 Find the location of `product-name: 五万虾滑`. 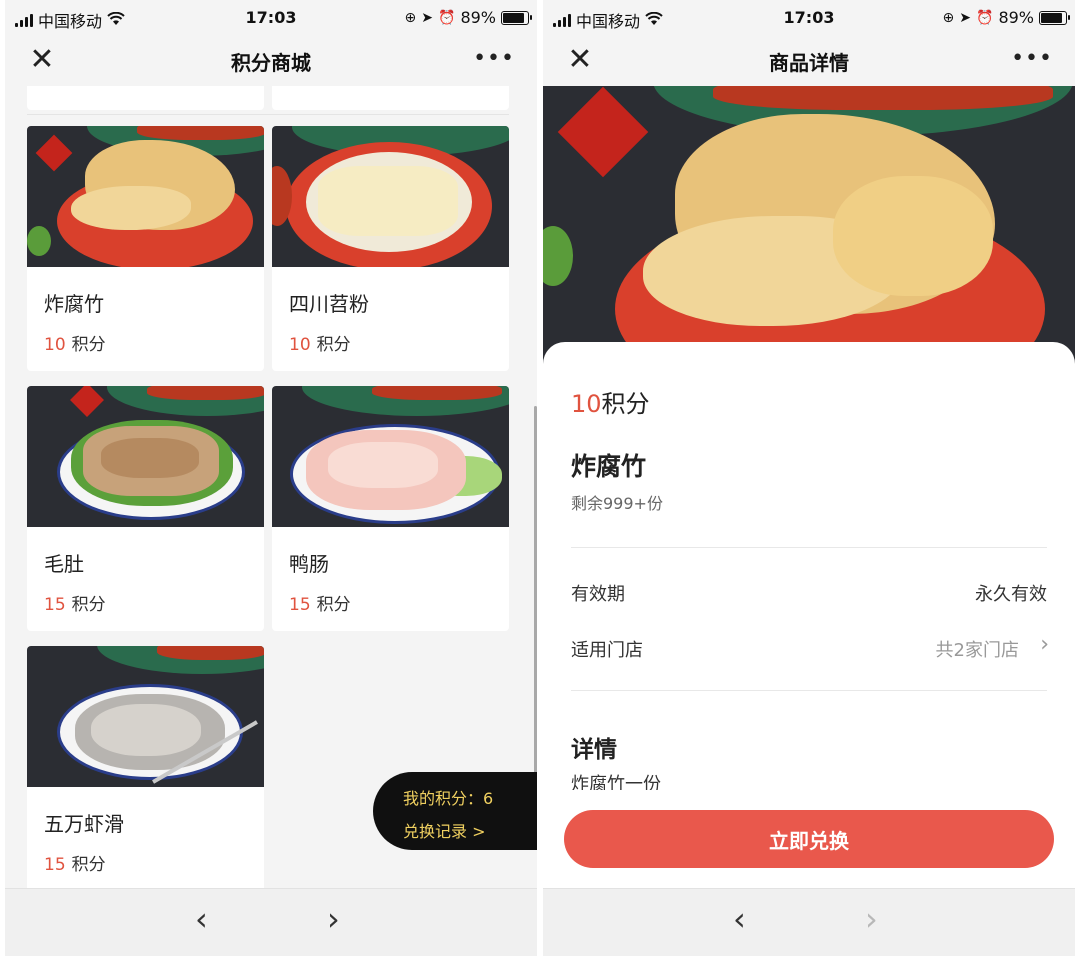

product-name: 五万虾滑 is located at coordinates (84, 824).